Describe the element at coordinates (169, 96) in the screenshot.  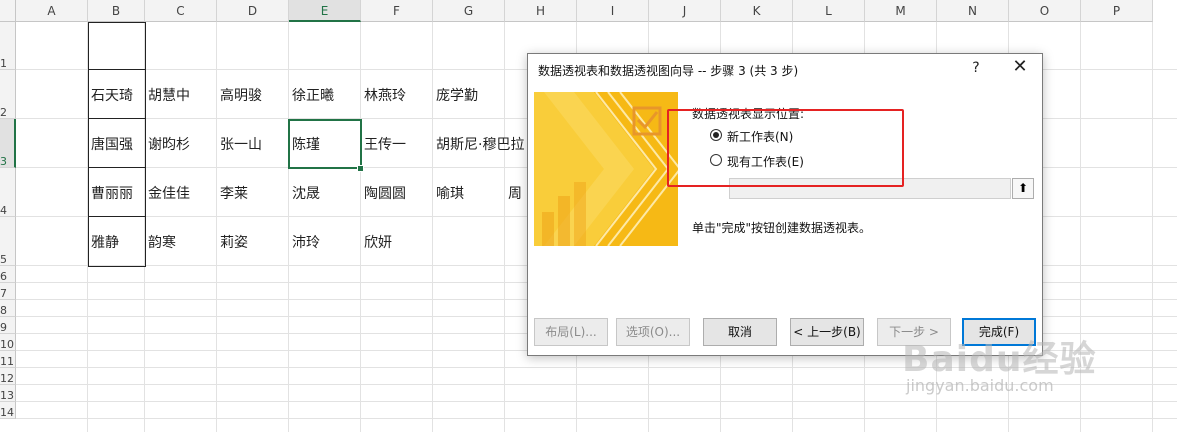
I see `cell-r2-1: 胡慧中` at that location.